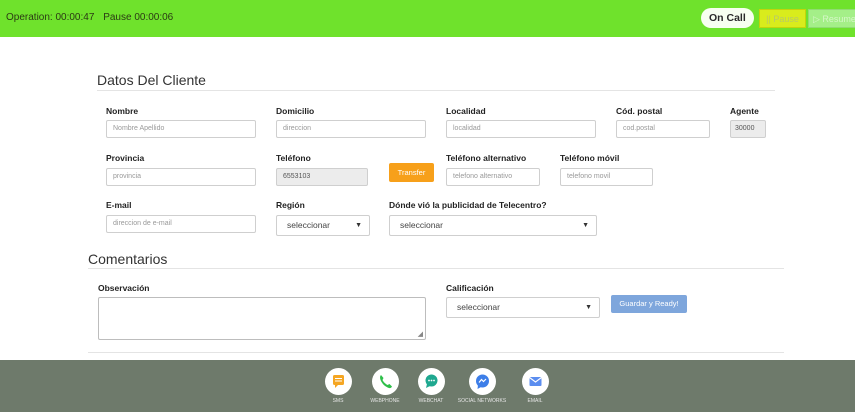 The image size is (855, 412). What do you see at coordinates (295, 111) in the screenshot?
I see `domicilio-label: Domicilio` at bounding box center [295, 111].